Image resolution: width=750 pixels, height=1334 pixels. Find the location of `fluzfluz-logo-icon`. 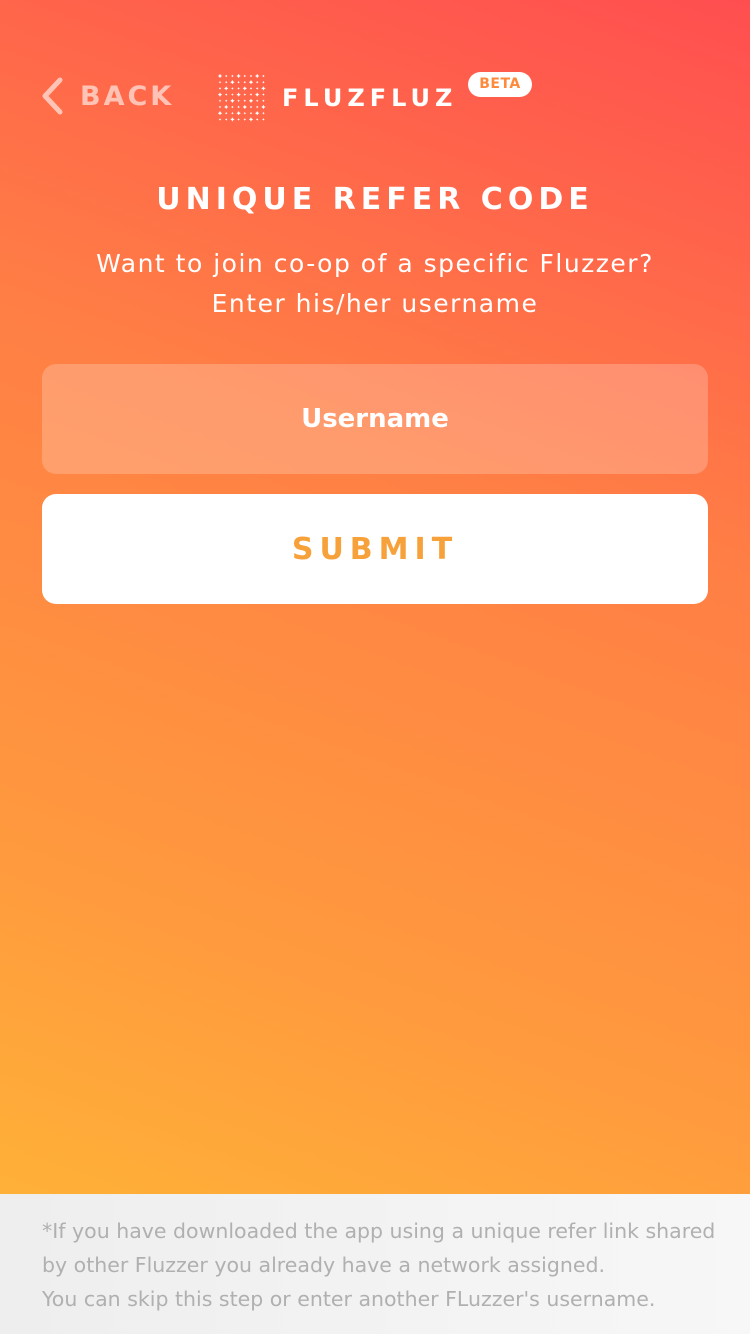

fluzfluz-logo-icon is located at coordinates (241, 97).